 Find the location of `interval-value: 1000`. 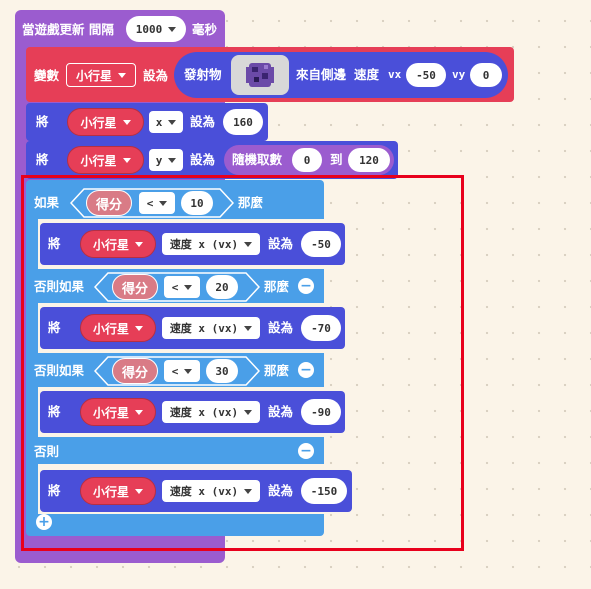

interval-value: 1000 is located at coordinates (149, 29).